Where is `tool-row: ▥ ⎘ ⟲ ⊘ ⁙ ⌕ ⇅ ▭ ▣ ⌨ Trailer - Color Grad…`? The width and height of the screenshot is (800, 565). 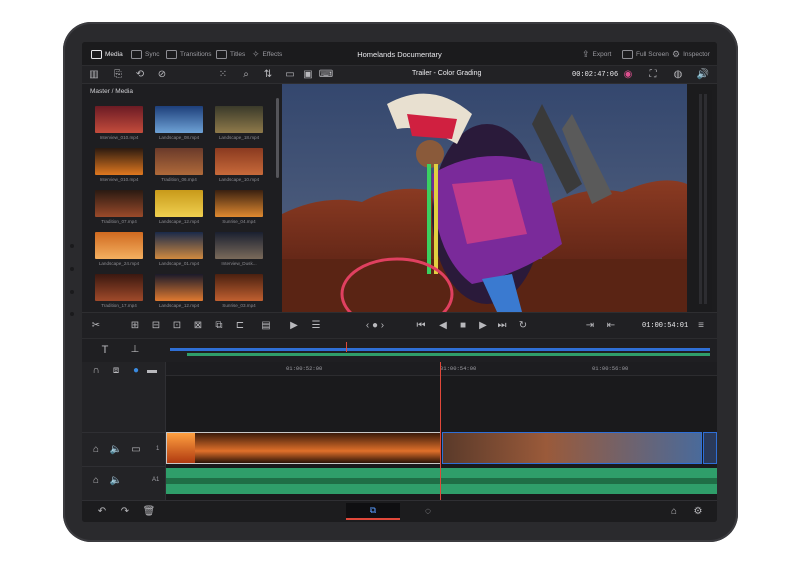
tool-row: ▥ ⎘ ⟲ ⊘ ⁙ ⌕ ⇅ ▭ ▣ ⌨ Trailer - Color Grad… is located at coordinates (399, 75).